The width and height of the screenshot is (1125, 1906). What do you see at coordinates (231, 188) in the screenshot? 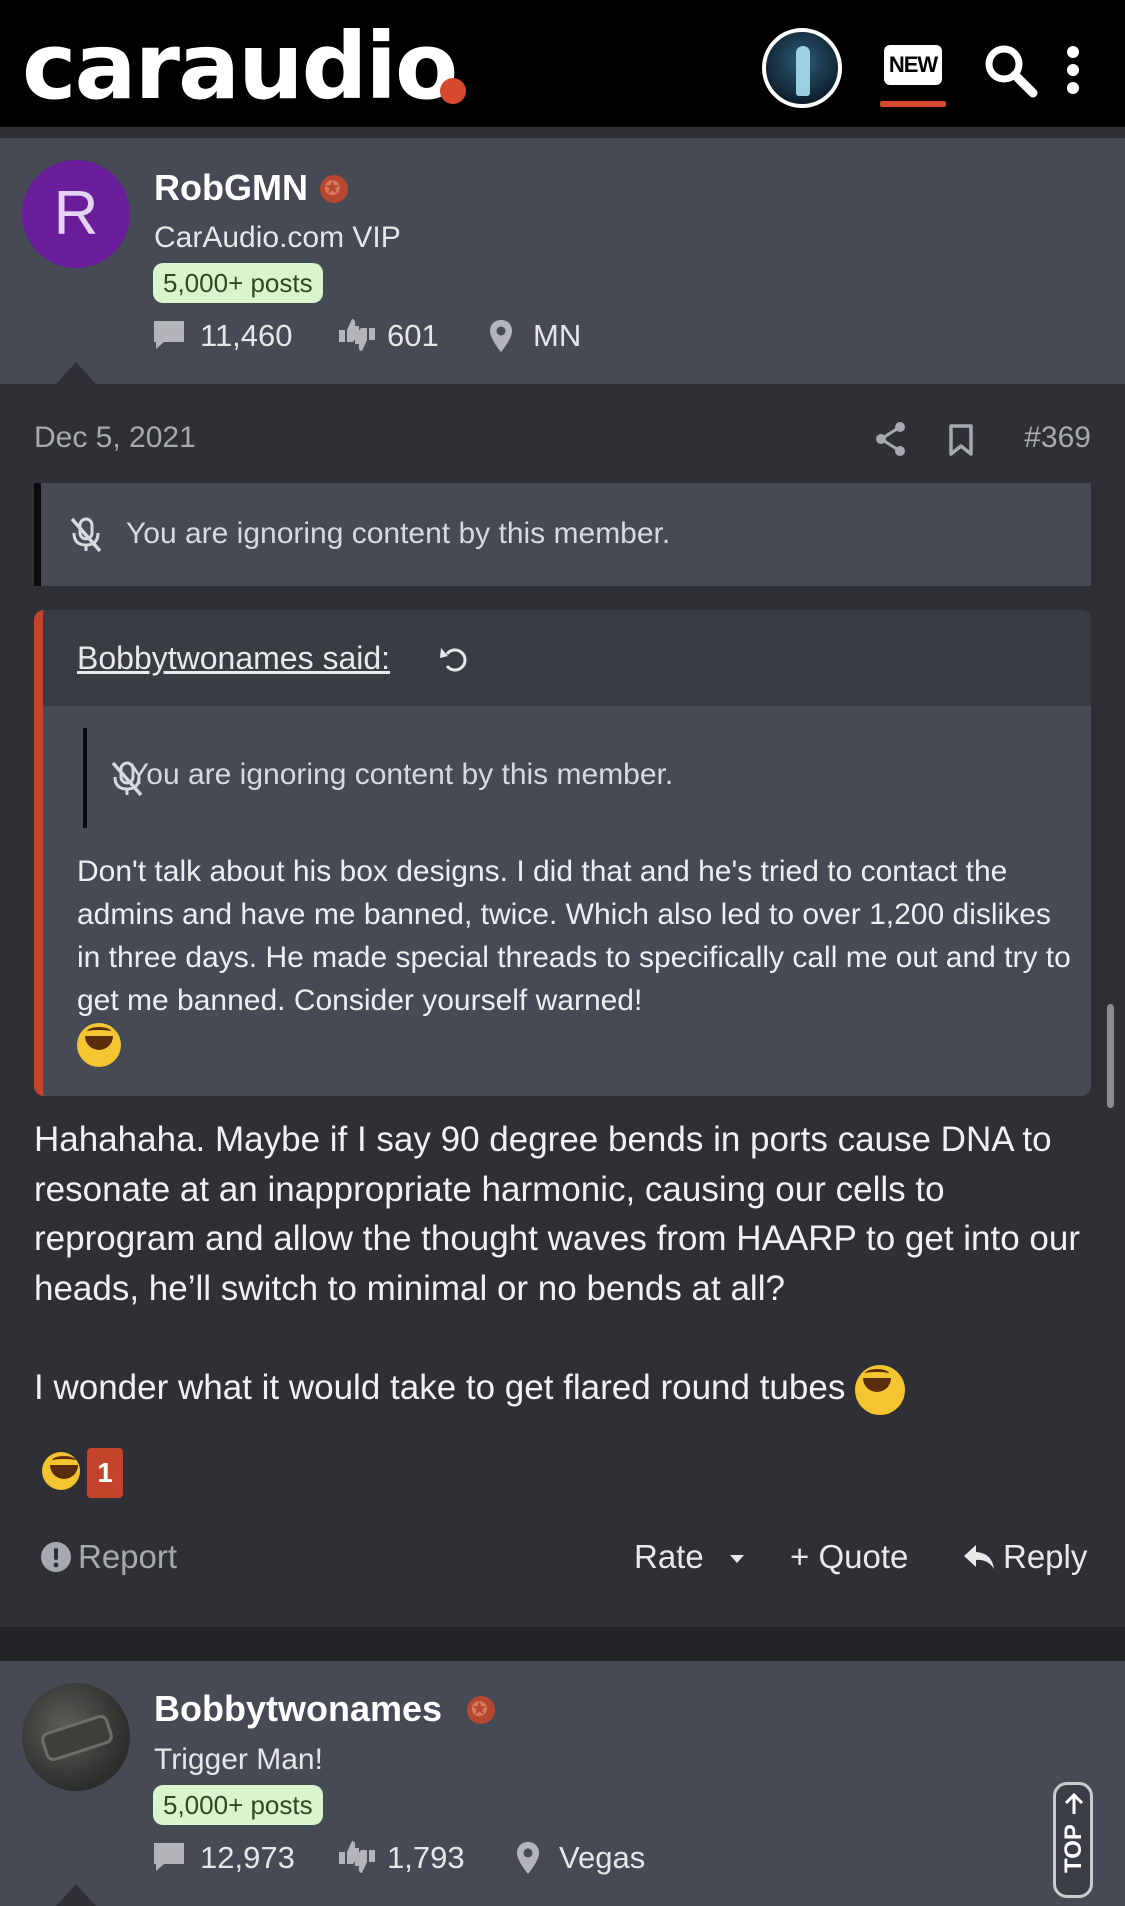
I see `author-name: RobGMN` at bounding box center [231, 188].